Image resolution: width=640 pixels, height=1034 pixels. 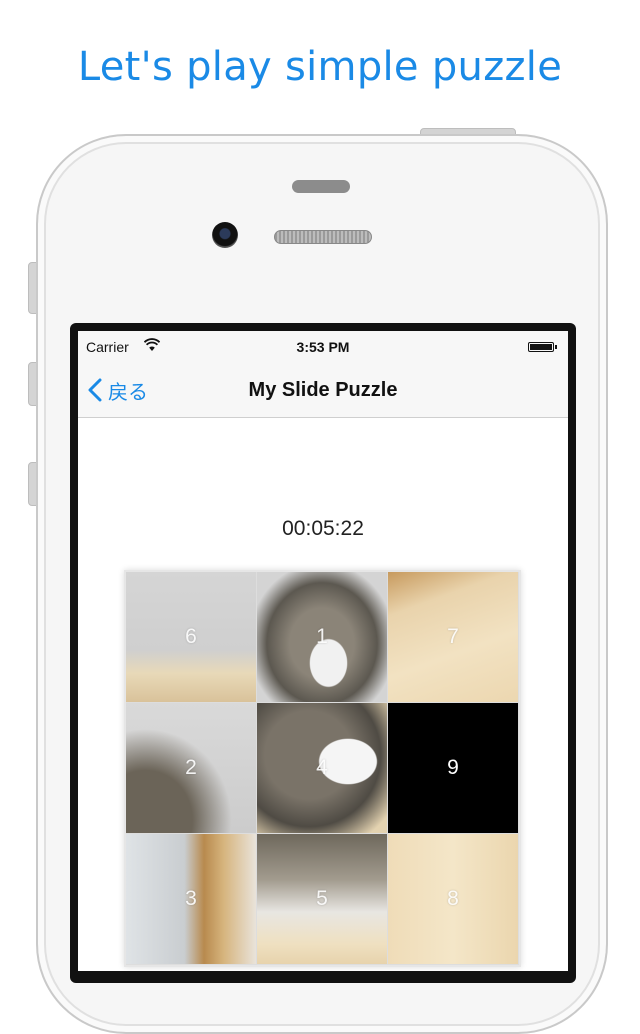 I want to click on puzzle-tile: 4, so click(x=322, y=768).